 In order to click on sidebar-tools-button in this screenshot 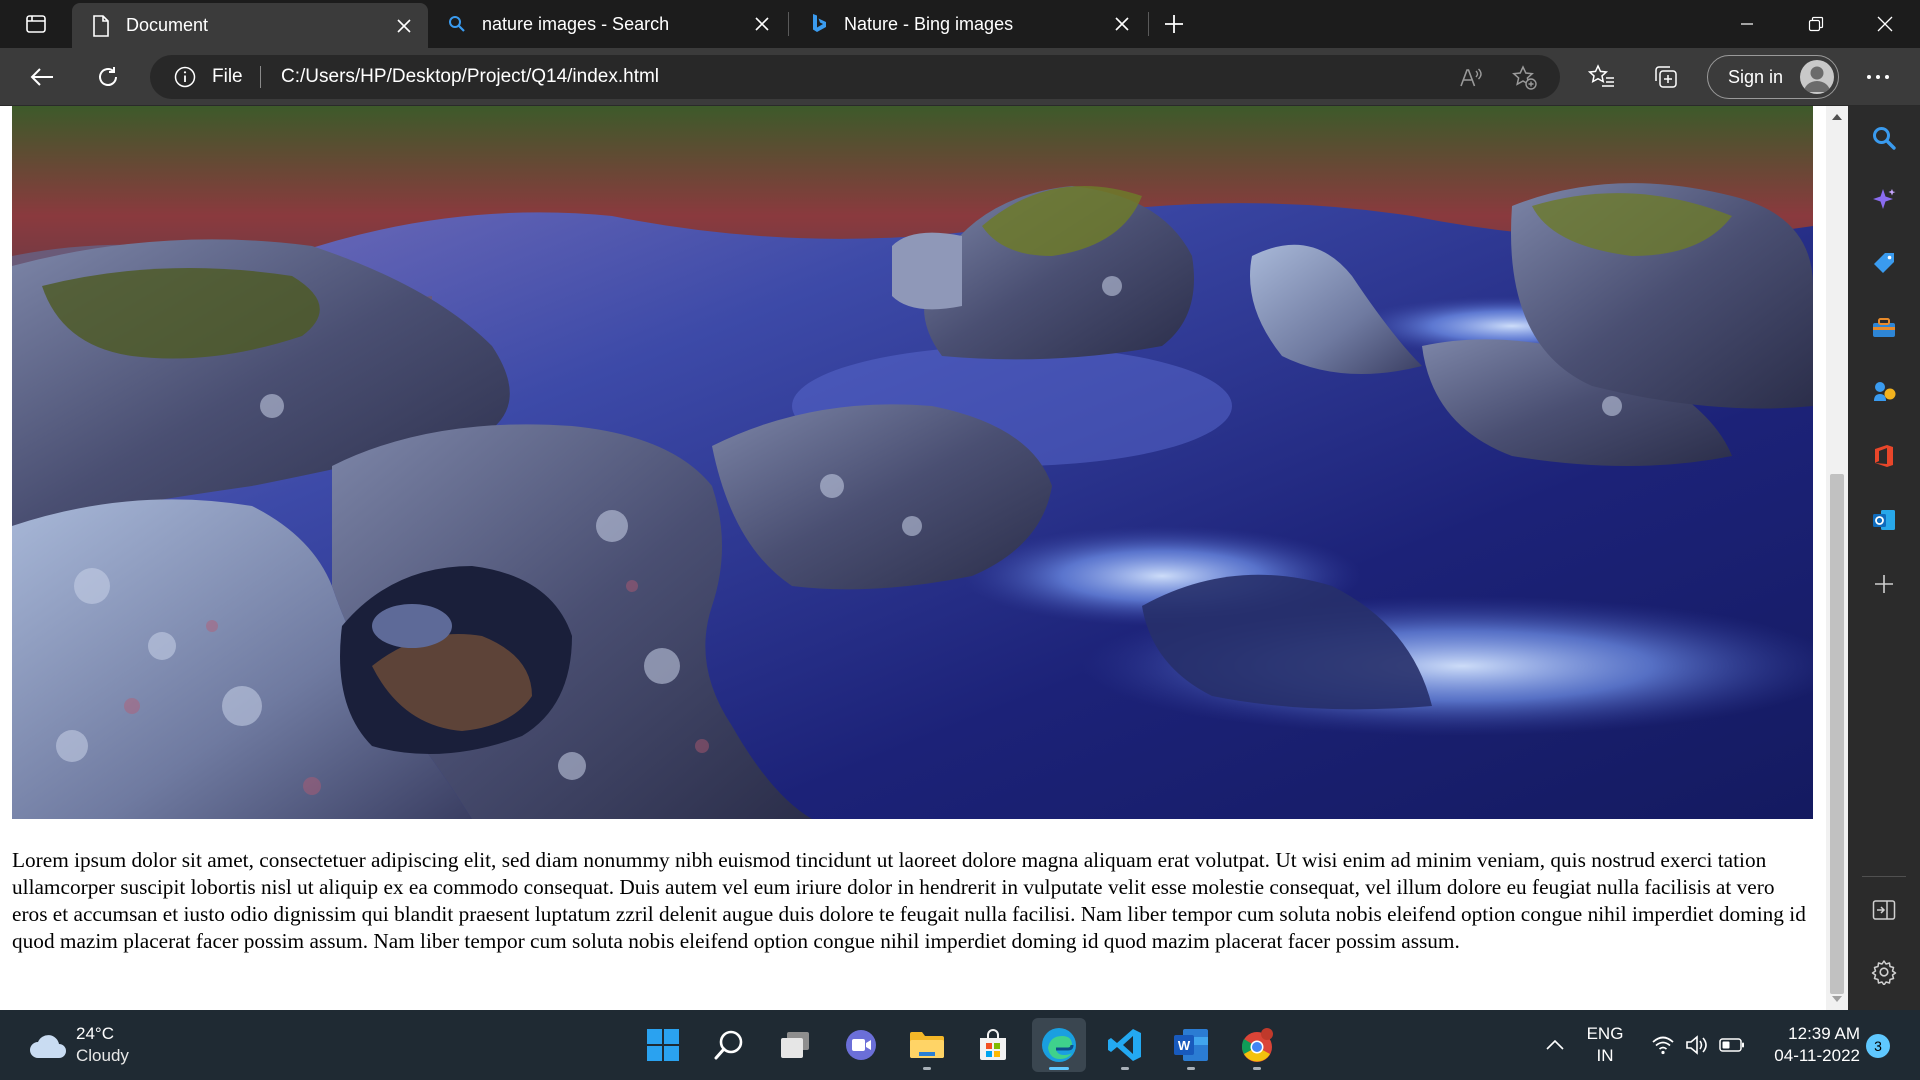, I will do `click(1884, 328)`.